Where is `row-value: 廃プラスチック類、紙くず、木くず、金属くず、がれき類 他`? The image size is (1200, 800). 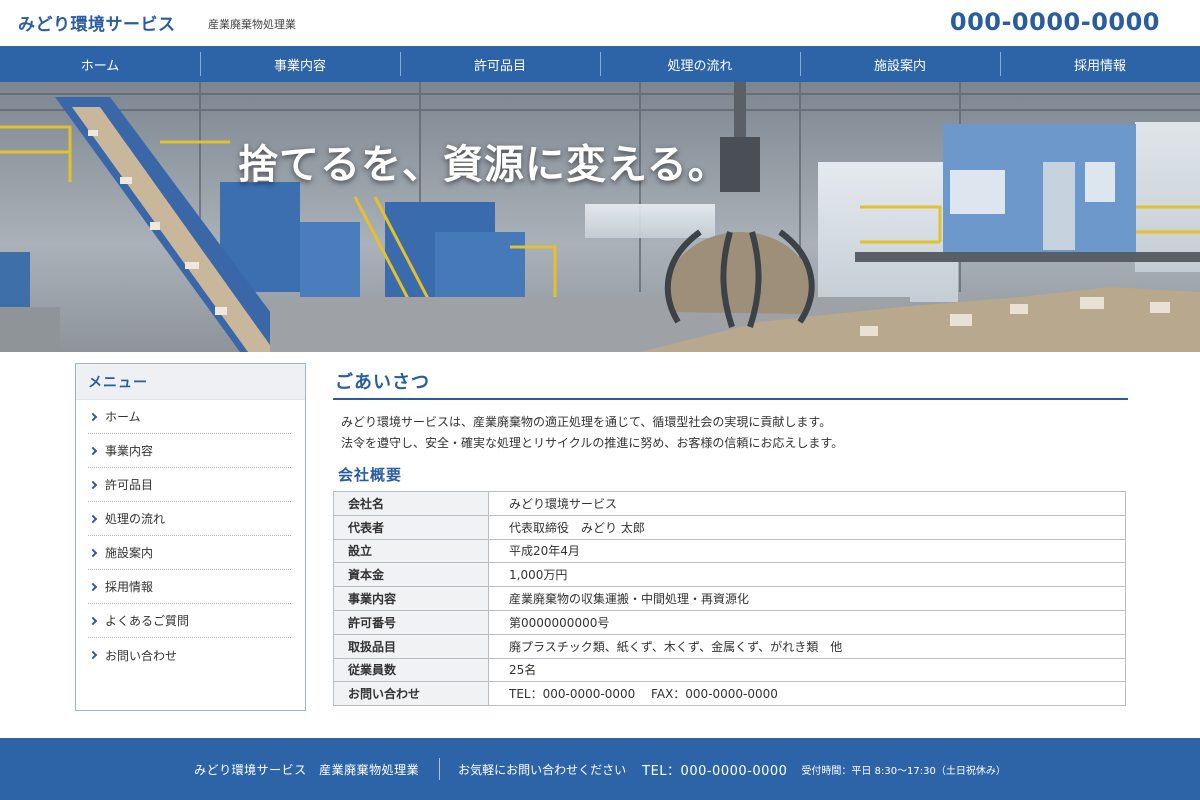
row-value: 廃プラスチック類、紙くず、木くず、金属くず、がれき類 他 is located at coordinates (807, 646).